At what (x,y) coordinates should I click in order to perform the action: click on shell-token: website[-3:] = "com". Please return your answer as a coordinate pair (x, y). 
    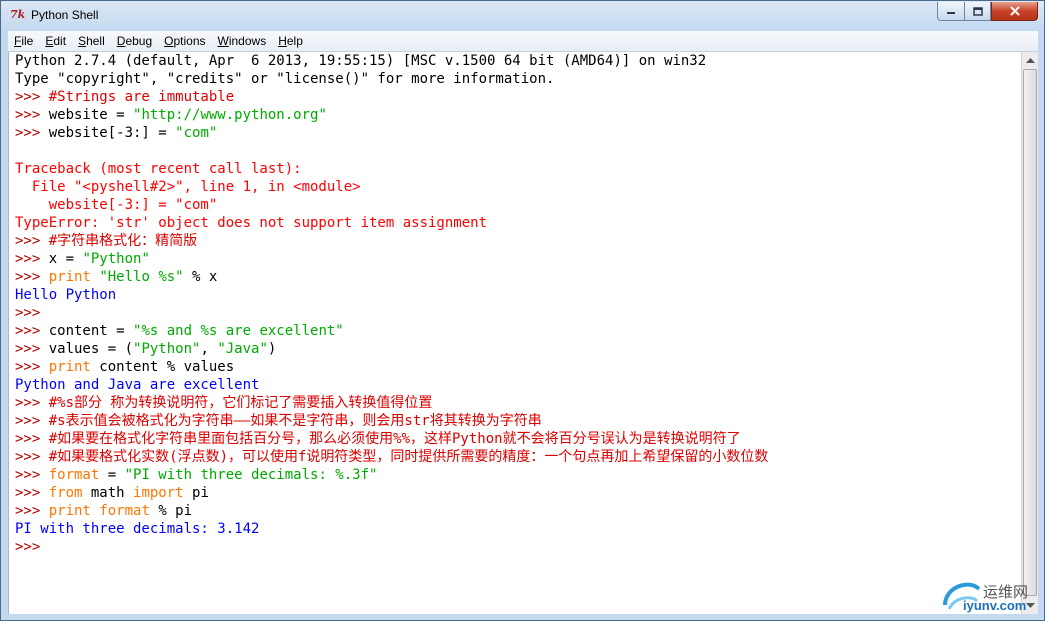
    Looking at the image, I should click on (116, 205).